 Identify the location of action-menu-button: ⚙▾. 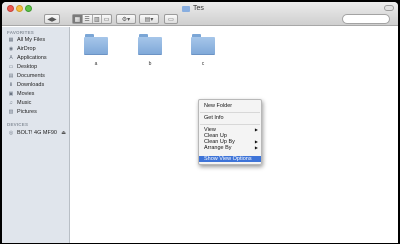
(126, 19).